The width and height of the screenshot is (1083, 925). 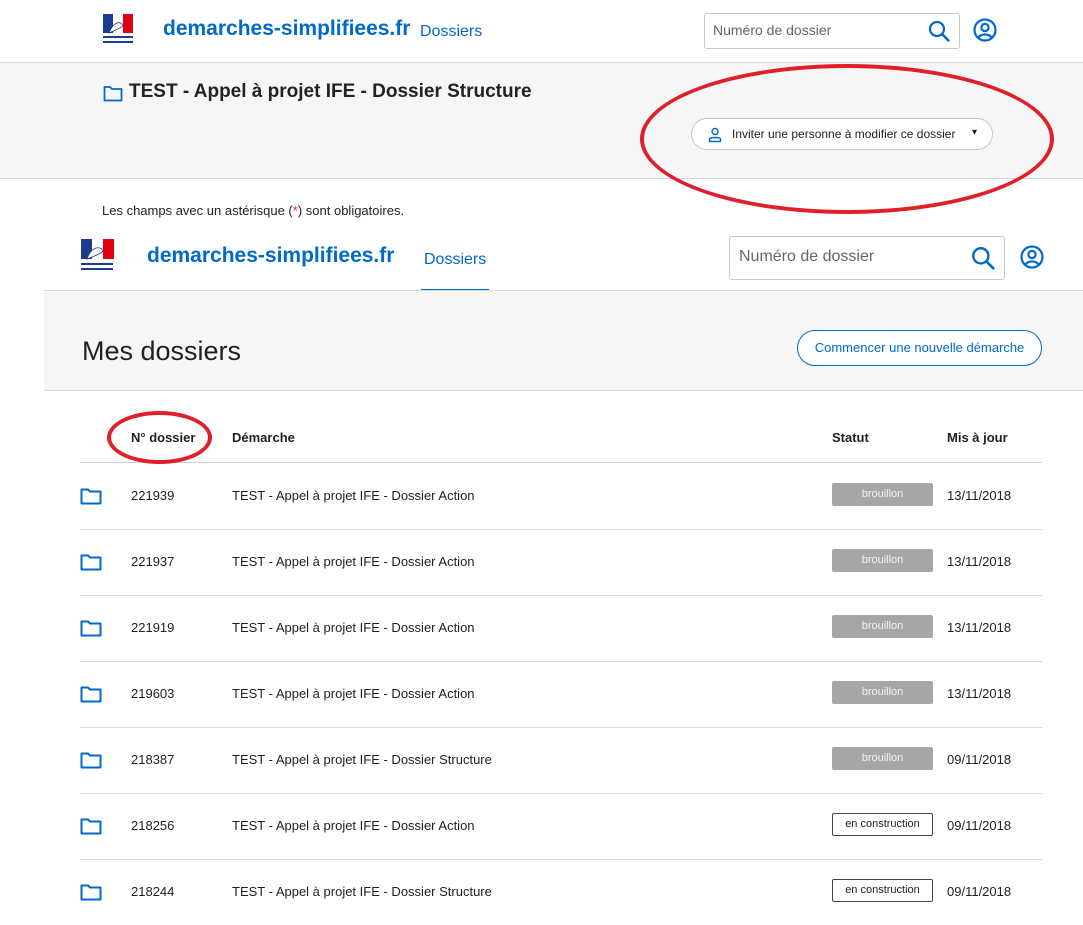 What do you see at coordinates (351, 210) in the screenshot?
I see `mandatory-note-text-end: ) sont obligatoires.` at bounding box center [351, 210].